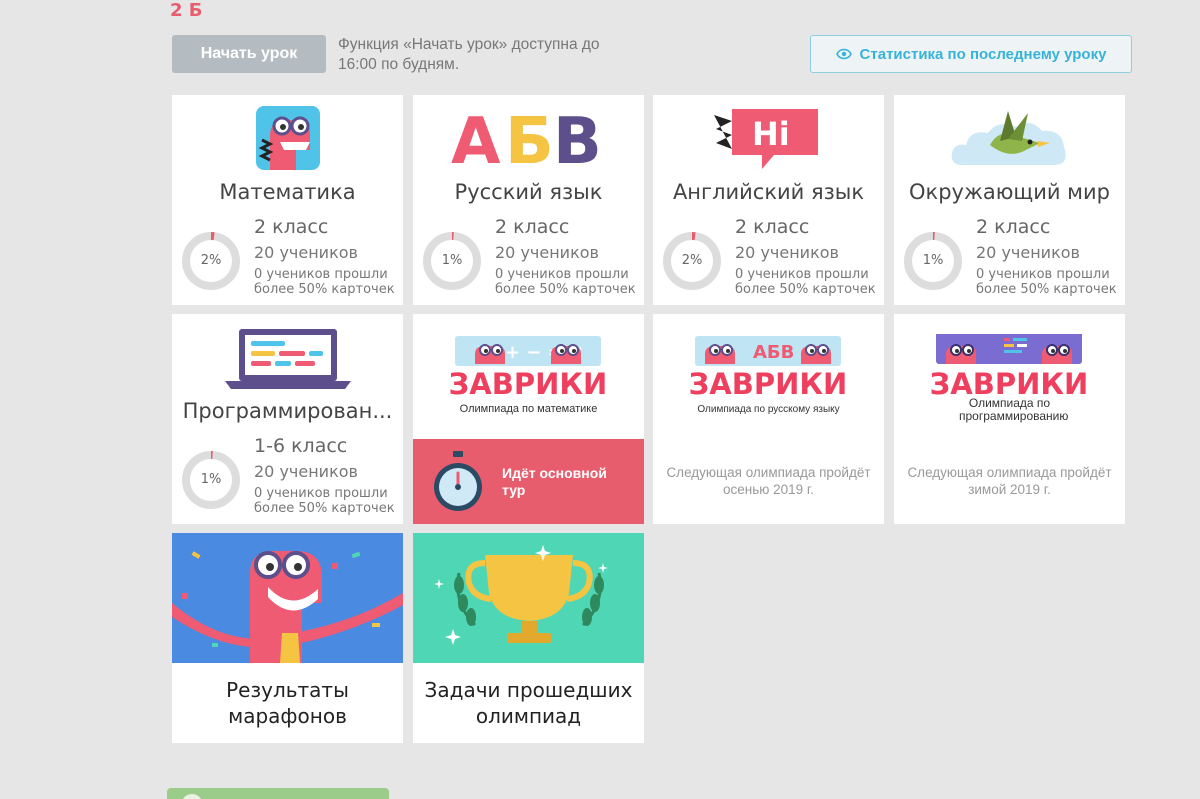 The height and width of the screenshot is (799, 1200). I want to click on start-lesson-button: Начать урок, so click(249, 54).